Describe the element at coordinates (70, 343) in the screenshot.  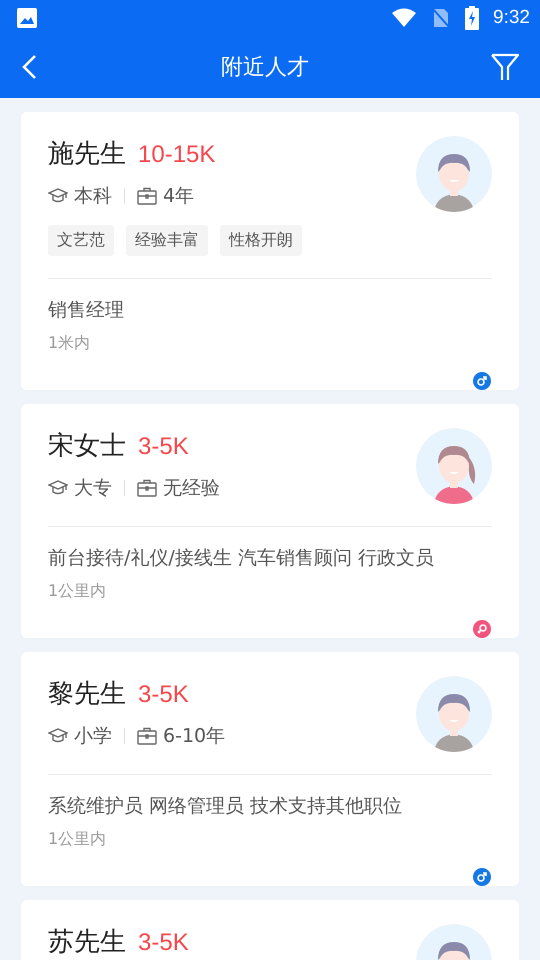
I see `distance-text: 1米内` at that location.